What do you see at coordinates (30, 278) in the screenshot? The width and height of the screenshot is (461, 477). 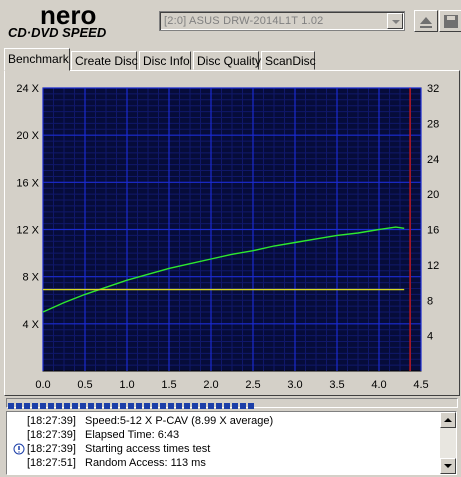 I see `y-left-tick-label: 8 X` at bounding box center [30, 278].